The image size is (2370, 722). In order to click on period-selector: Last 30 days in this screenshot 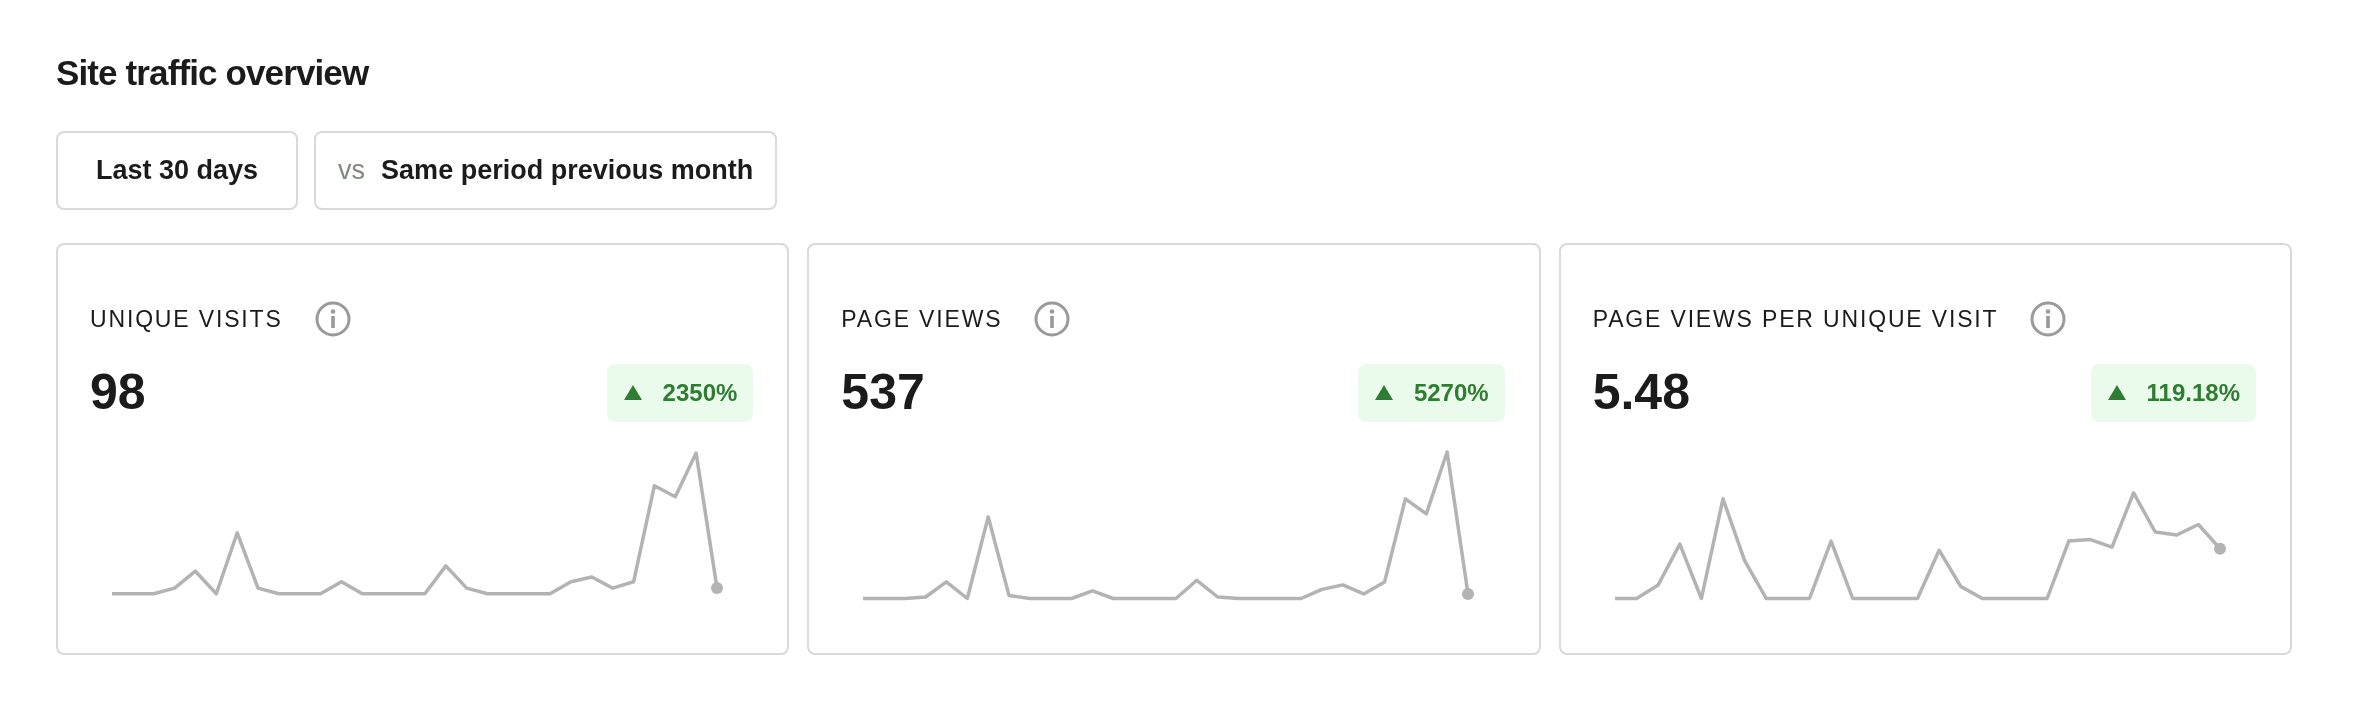, I will do `click(177, 170)`.